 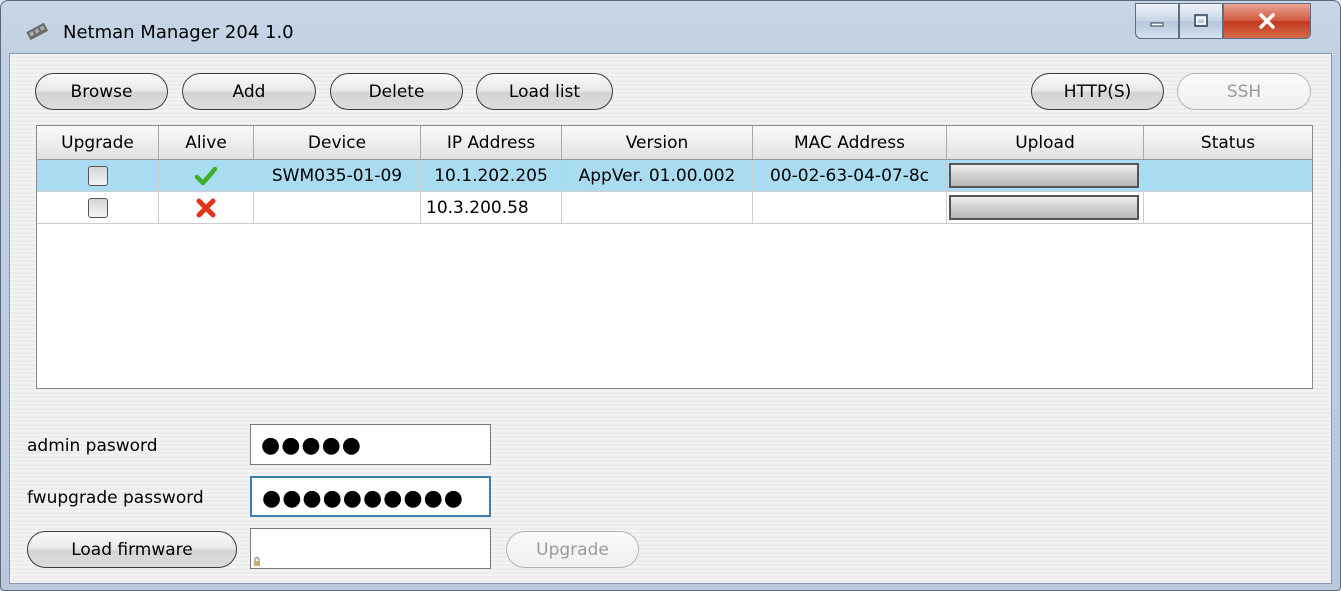 What do you see at coordinates (1157, 24) in the screenshot?
I see `minimize-icon` at bounding box center [1157, 24].